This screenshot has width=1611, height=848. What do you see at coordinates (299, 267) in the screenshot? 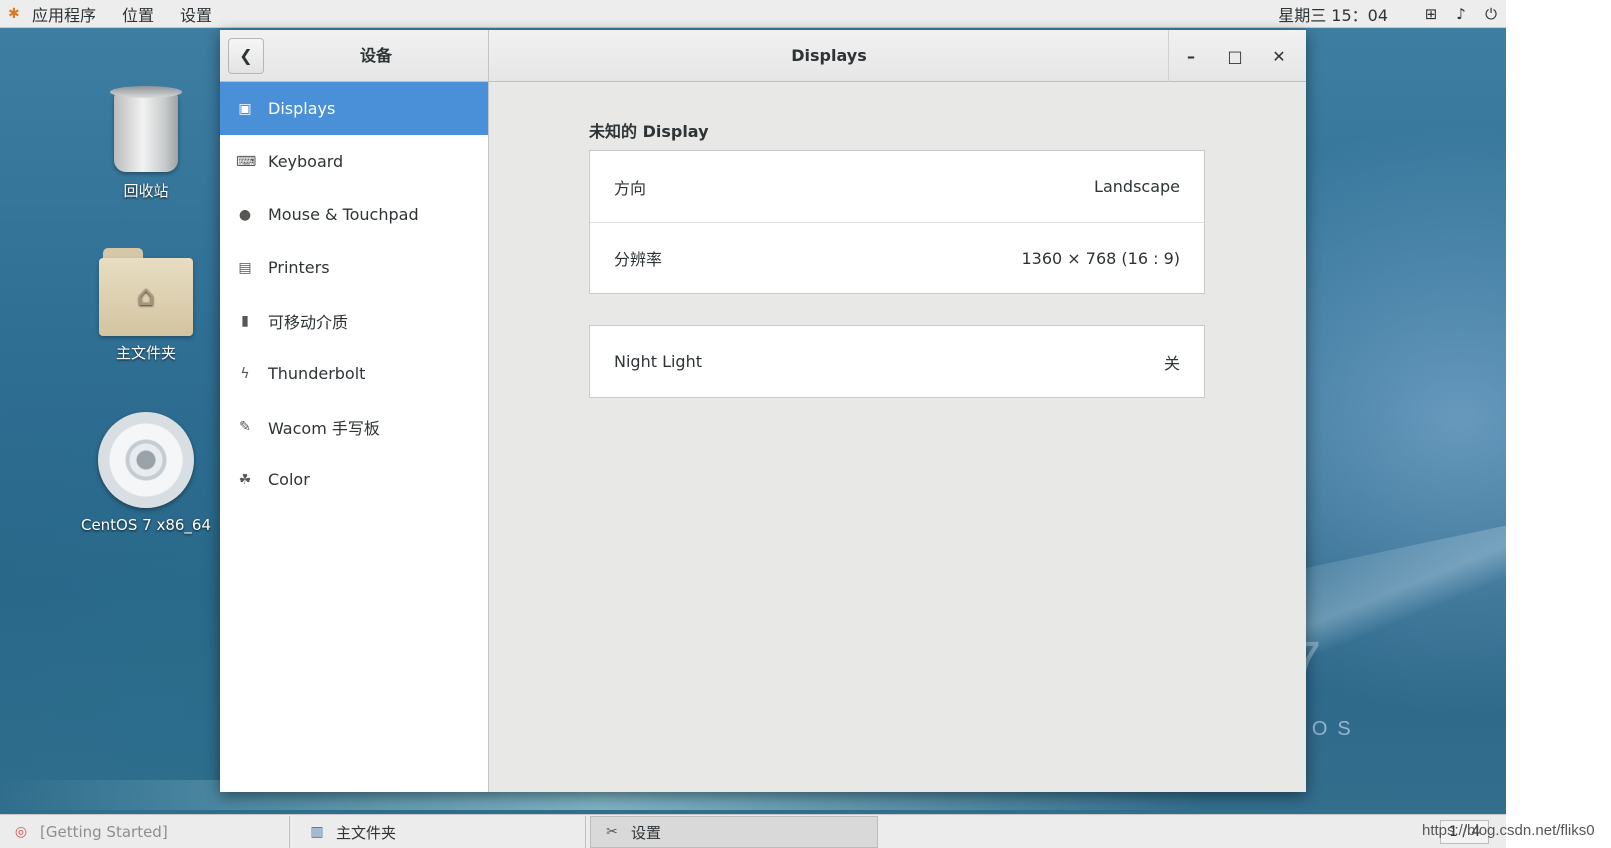
I see `sidebar-item-label: Printers` at bounding box center [299, 267].